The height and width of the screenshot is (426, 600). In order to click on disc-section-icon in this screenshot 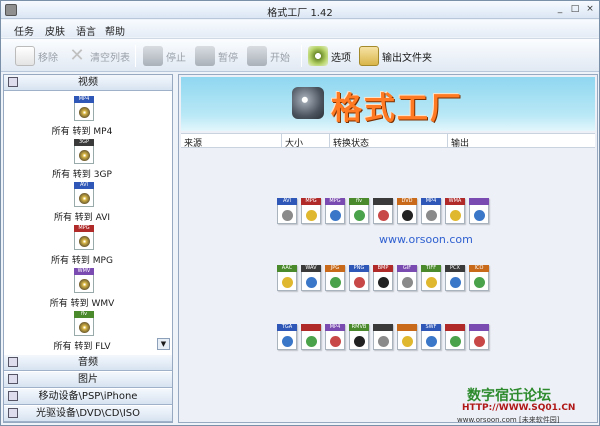, I will do `click(13, 413)`.